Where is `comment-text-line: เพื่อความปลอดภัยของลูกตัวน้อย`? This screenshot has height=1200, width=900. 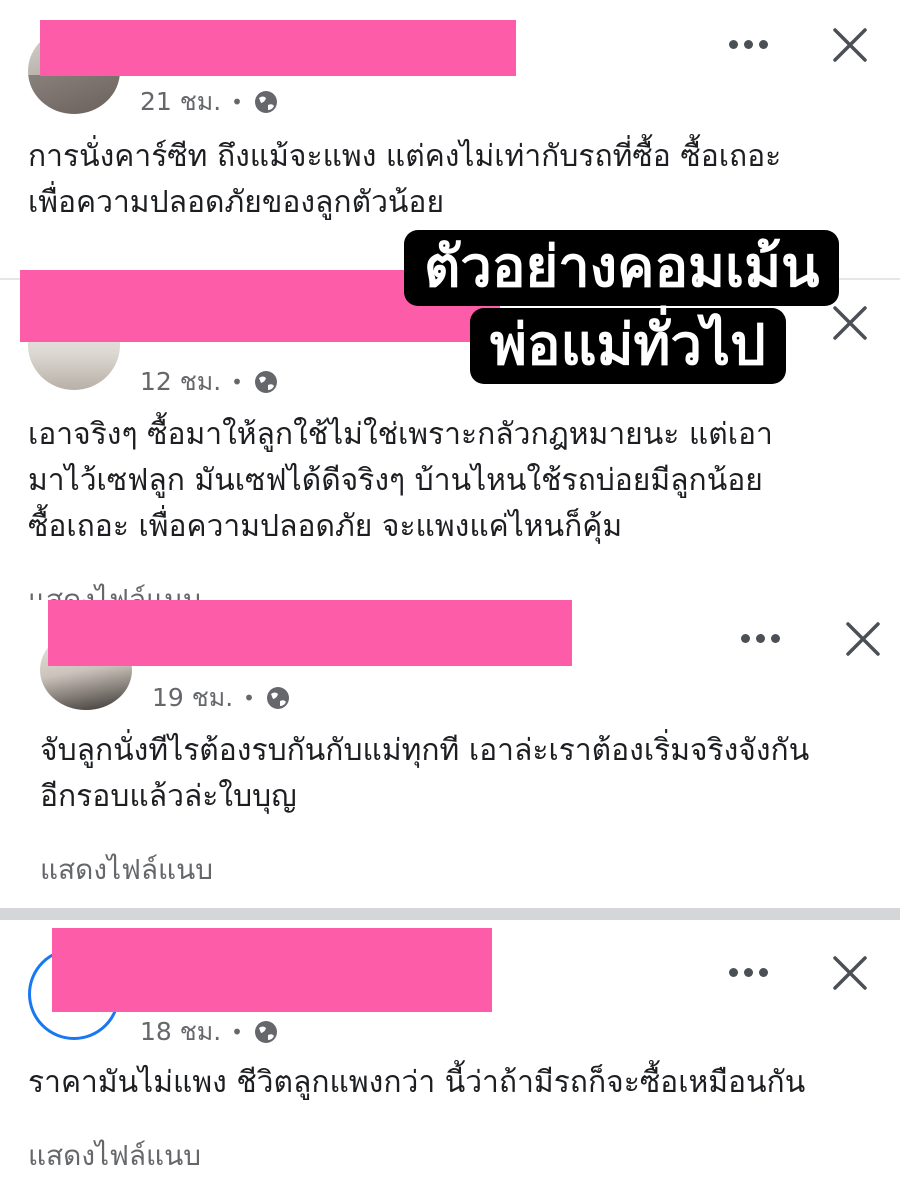 comment-text-line: เพื่อความปลอดภัยของลูกตัวน้อย is located at coordinates (236, 202).